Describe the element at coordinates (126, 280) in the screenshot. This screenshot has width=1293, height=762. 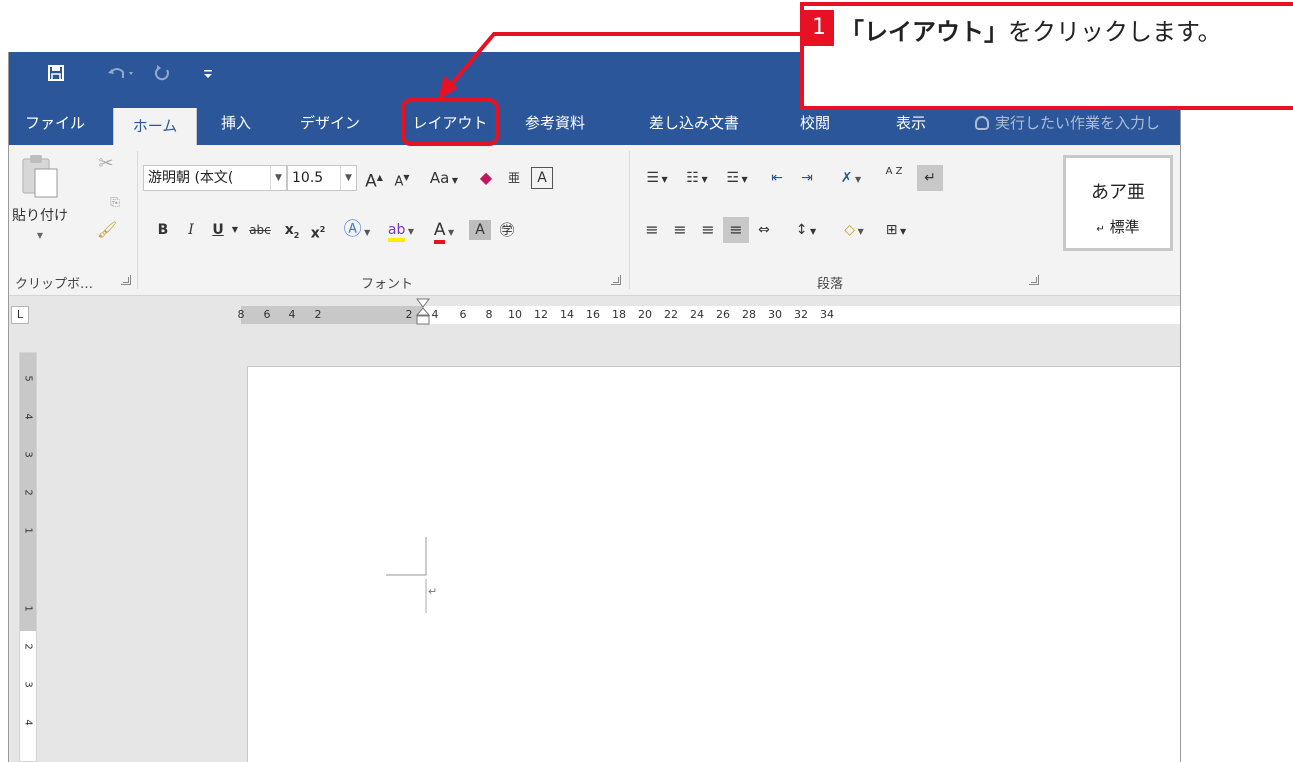
I see `clipboard-launcher-icon` at that location.